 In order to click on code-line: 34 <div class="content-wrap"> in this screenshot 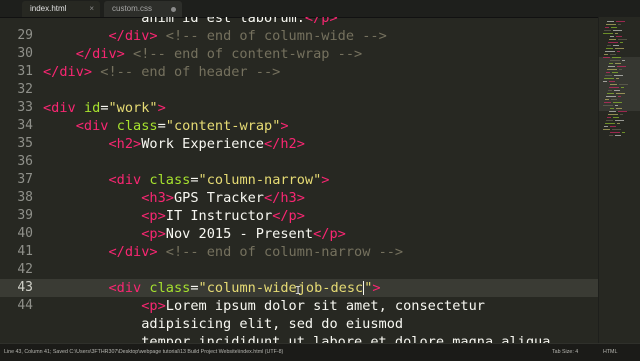, I will do `click(299, 126)`.